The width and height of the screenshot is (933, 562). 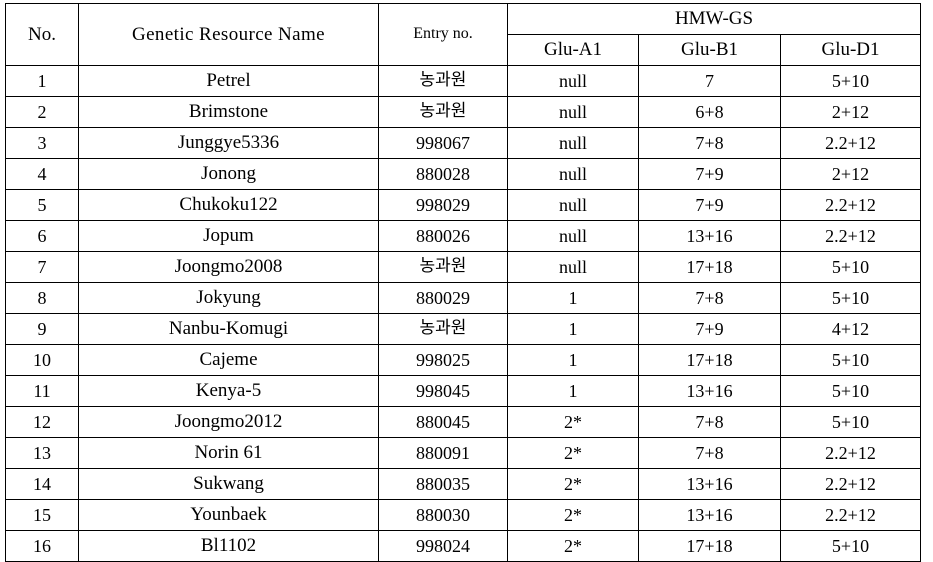 I want to click on column-header-glu-d1: Glu-D1, so click(x=850, y=50).